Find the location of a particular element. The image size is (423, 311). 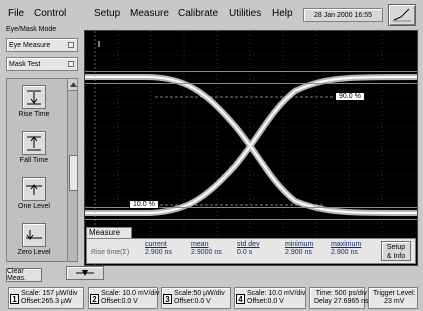

timebase-status: Time: 500 ps/div Delay 27.6965 ns is located at coordinates (339, 298).